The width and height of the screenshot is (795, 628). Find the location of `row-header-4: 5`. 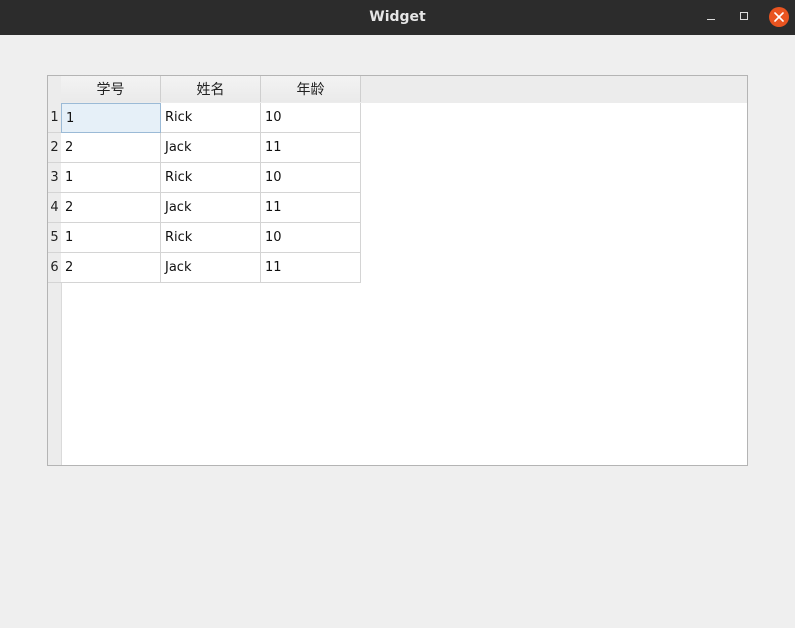

row-header-4: 5 is located at coordinates (54, 238).